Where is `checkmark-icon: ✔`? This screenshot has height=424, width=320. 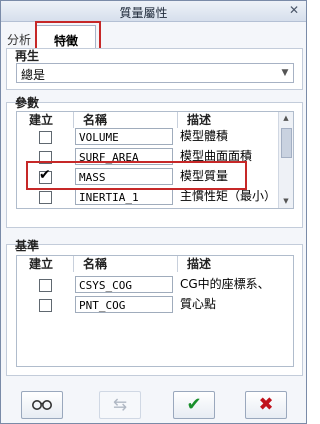
checkmark-icon: ✔ is located at coordinates (194, 404).